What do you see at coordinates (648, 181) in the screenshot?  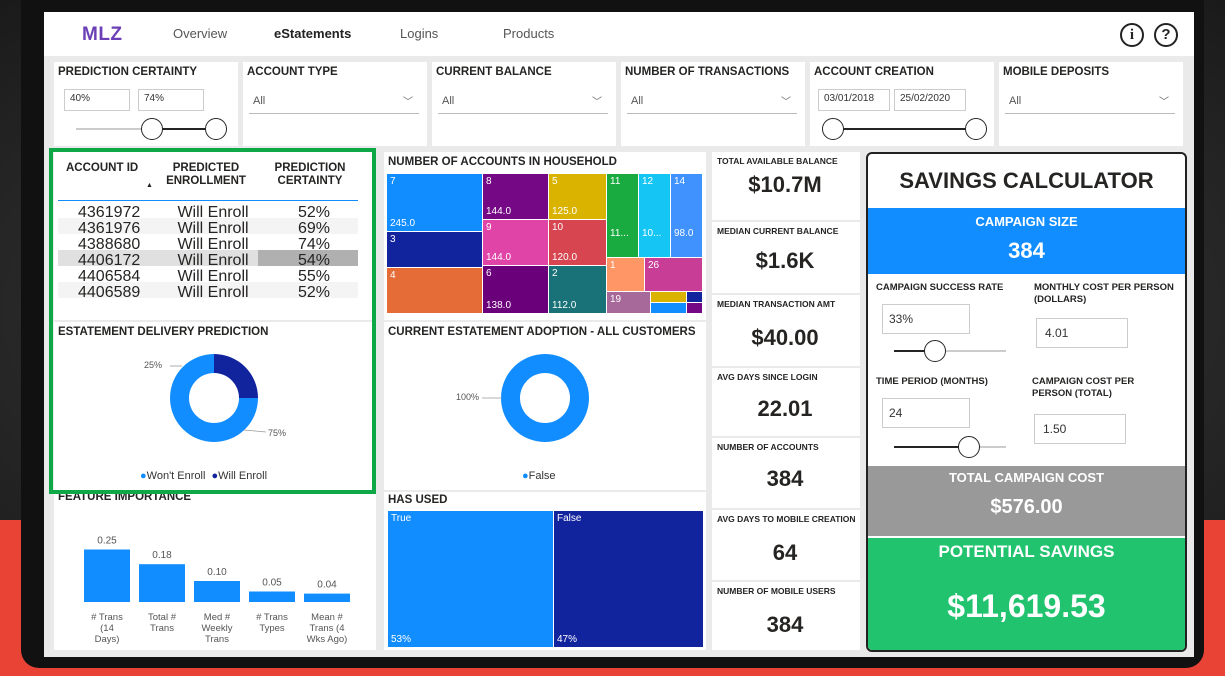 I see `tile-label: 12` at bounding box center [648, 181].